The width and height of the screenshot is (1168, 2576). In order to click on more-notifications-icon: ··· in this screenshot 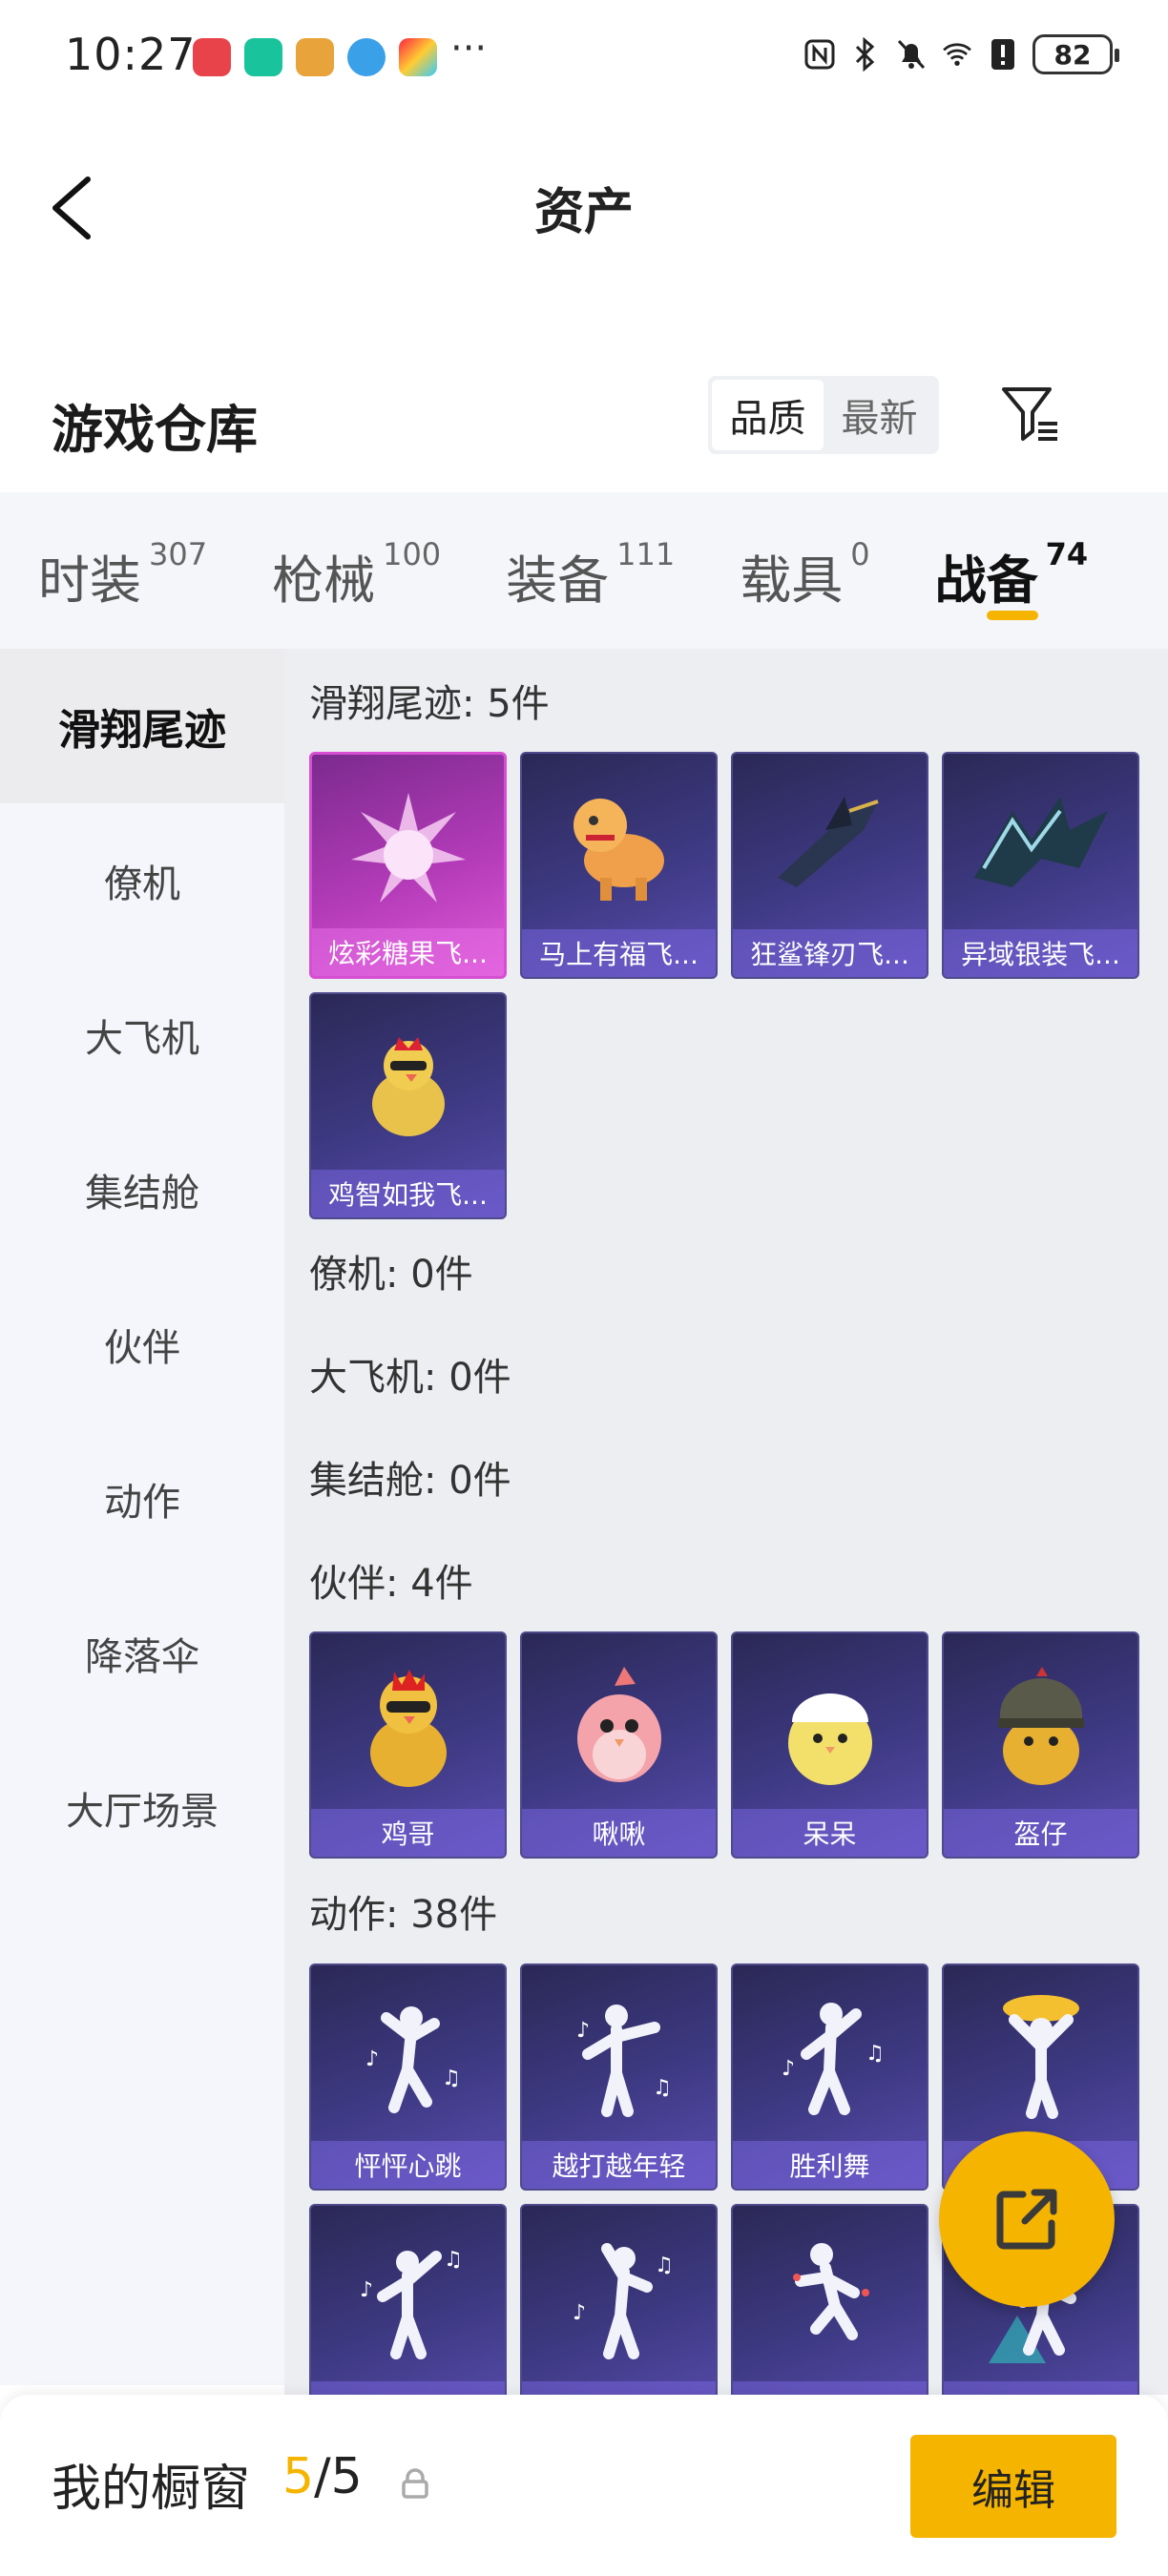, I will do `click(469, 49)`.